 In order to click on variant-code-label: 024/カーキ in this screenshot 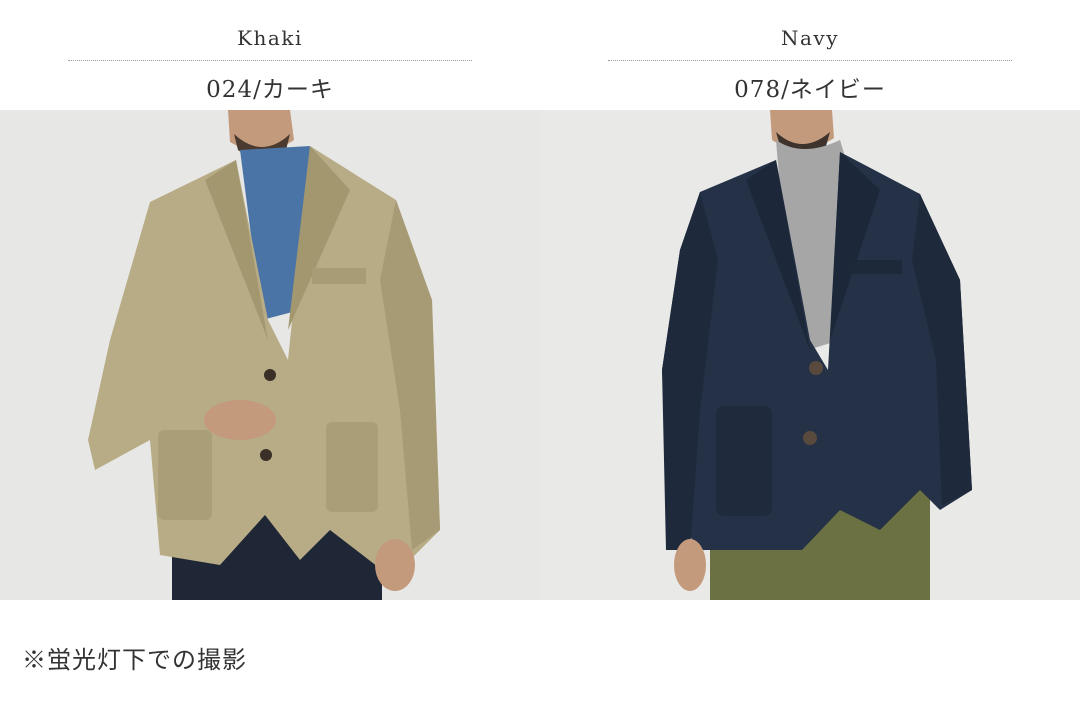, I will do `click(270, 90)`.